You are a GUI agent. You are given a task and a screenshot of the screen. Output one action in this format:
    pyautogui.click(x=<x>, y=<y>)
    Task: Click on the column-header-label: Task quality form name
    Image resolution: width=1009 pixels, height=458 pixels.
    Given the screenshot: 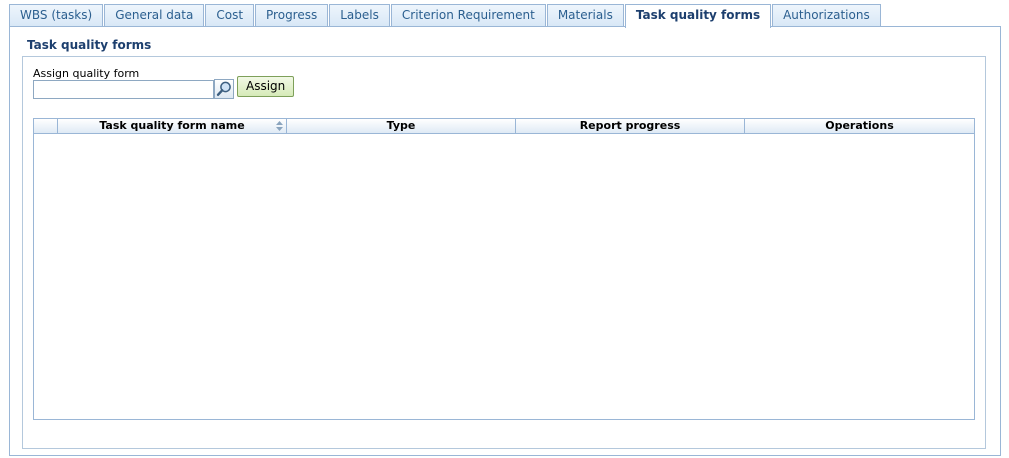 What is the action you would take?
    pyautogui.click(x=172, y=125)
    